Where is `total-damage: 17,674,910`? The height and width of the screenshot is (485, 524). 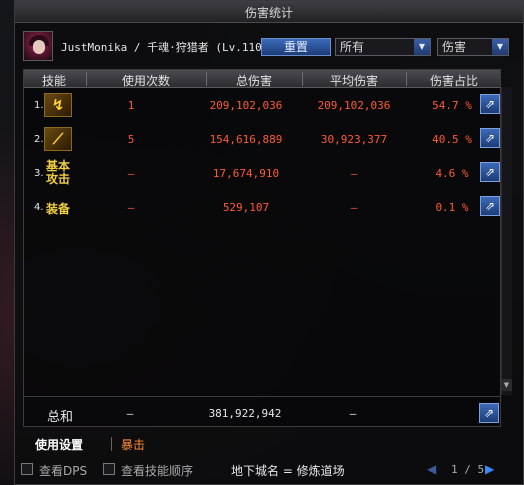 total-damage: 17,674,910 is located at coordinates (246, 173).